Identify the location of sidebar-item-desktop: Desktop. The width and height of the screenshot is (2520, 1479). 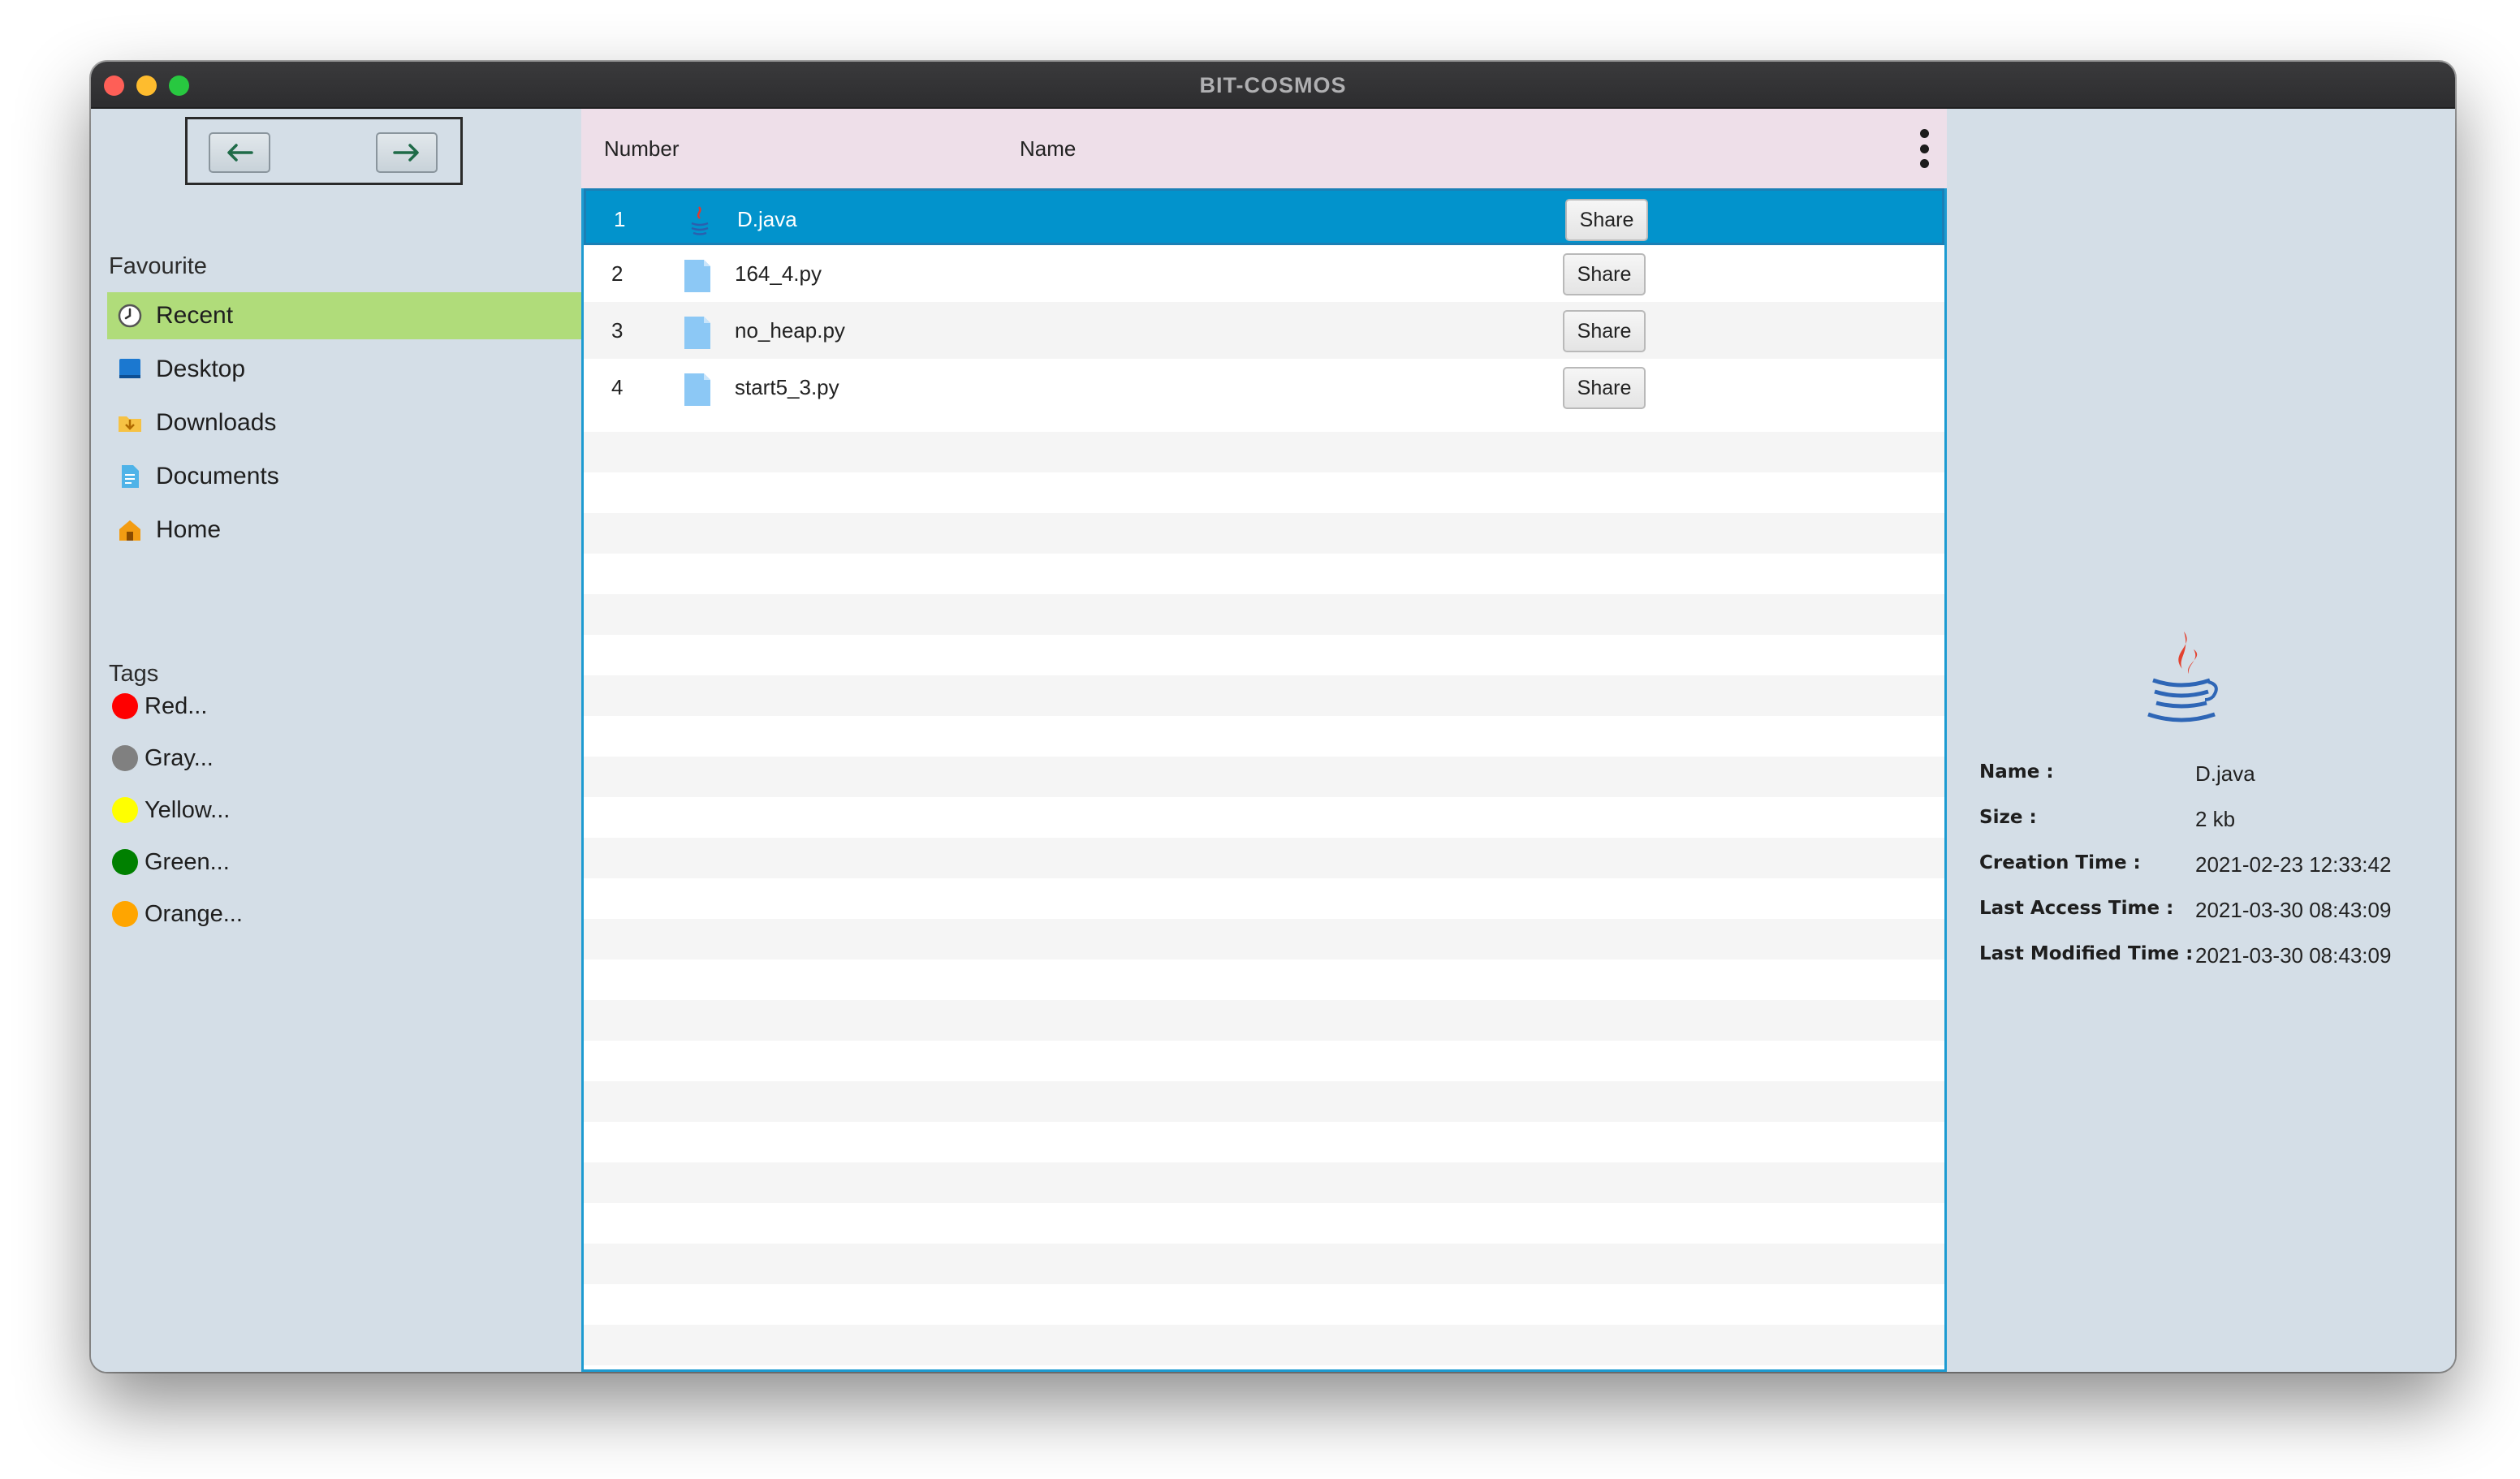
(344, 369).